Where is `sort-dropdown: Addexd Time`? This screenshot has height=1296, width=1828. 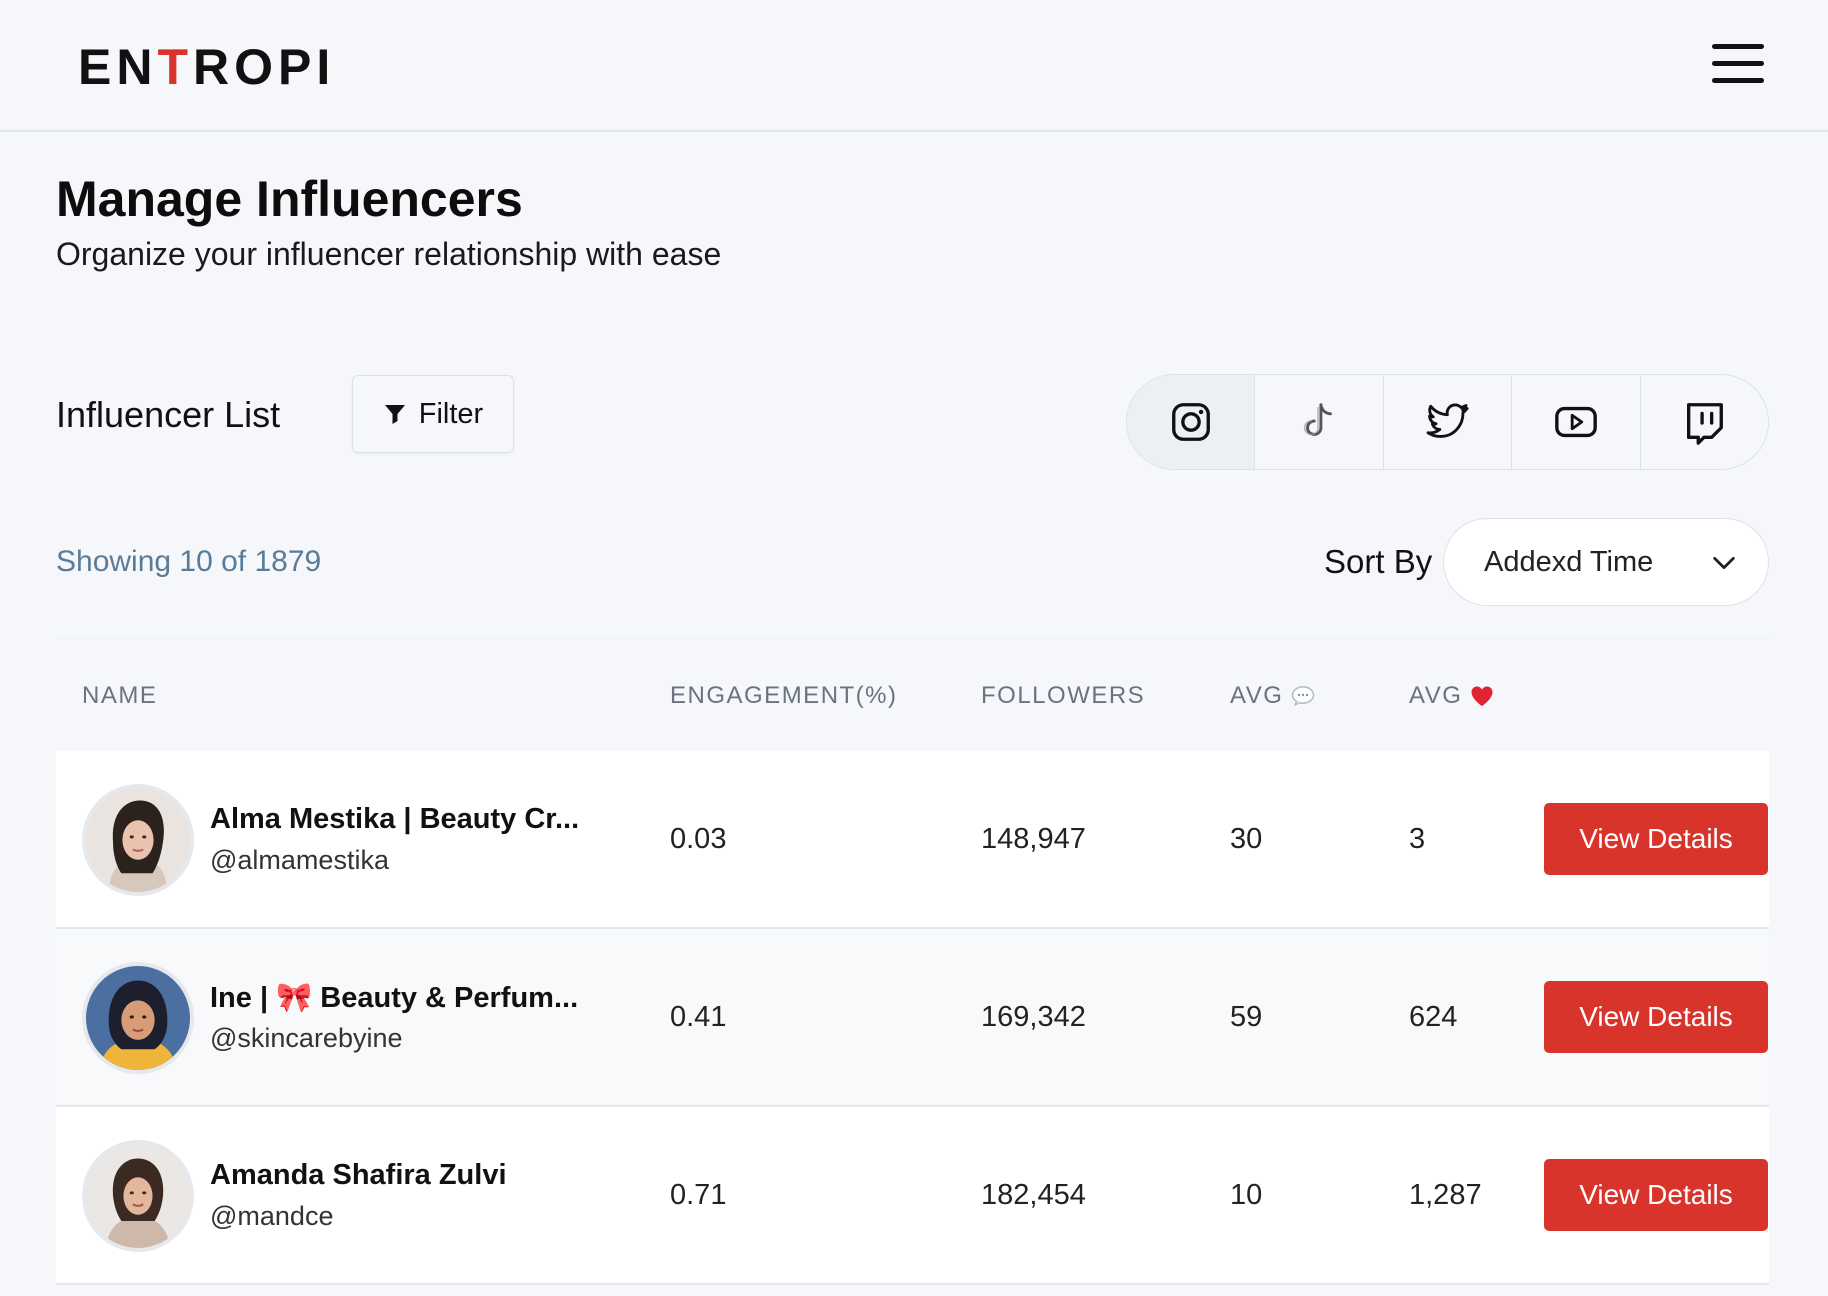
sort-dropdown: Addexd Time is located at coordinates (1606, 562).